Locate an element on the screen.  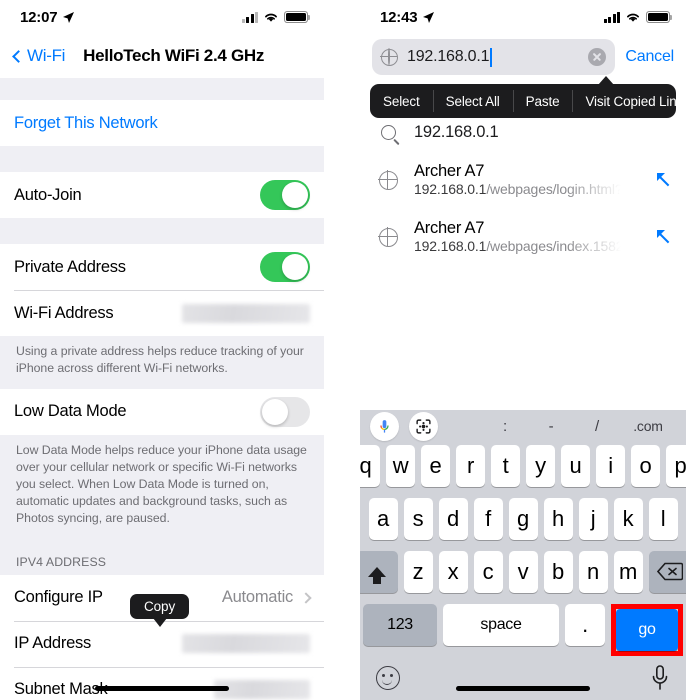
cellular-bars-icon is located at coordinates (249, 17).